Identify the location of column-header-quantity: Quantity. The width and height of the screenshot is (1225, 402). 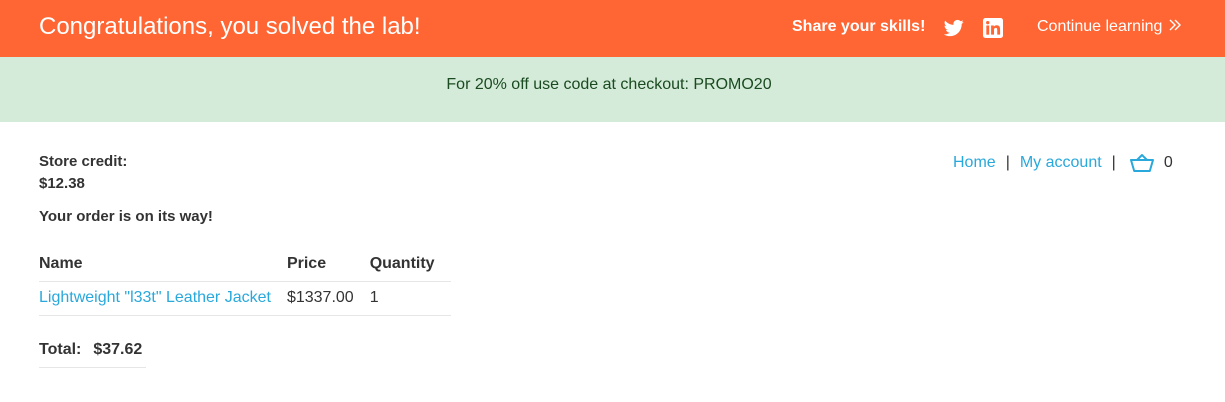
(410, 265).